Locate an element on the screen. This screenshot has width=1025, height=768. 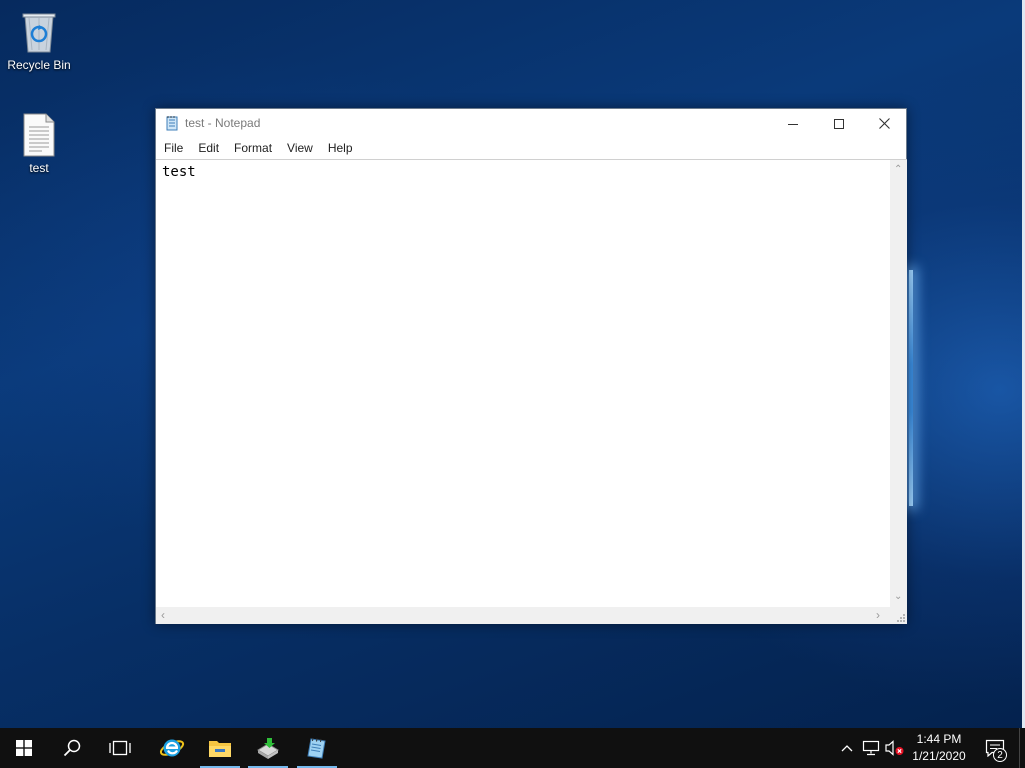
taskbar-internet-explorer is located at coordinates (172, 748).